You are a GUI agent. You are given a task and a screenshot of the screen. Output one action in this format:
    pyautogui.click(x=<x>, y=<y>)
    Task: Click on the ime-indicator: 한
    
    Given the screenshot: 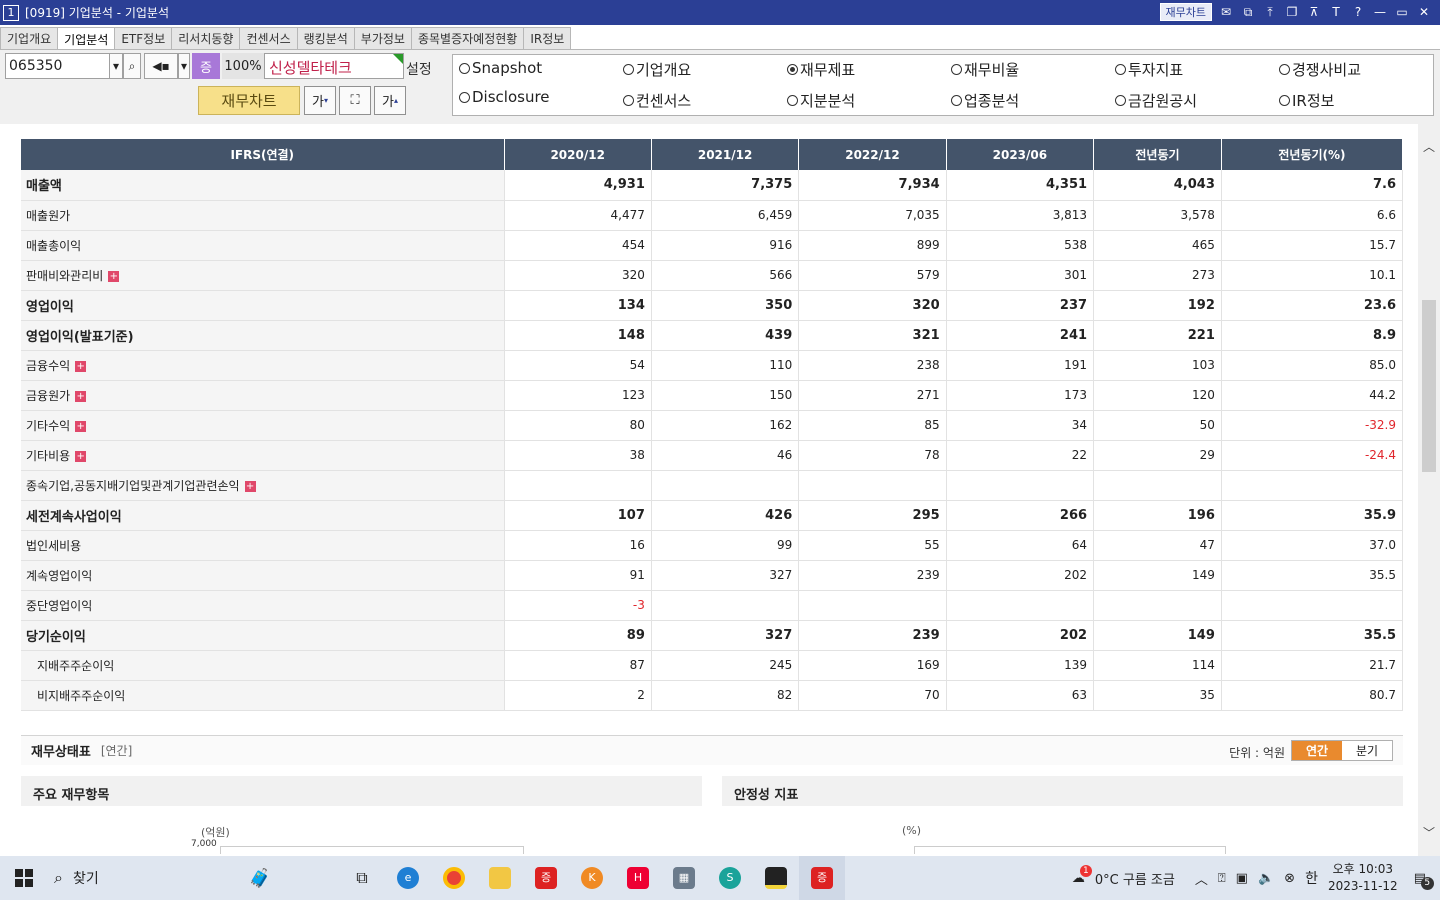 What is the action you would take?
    pyautogui.click(x=1311, y=878)
    